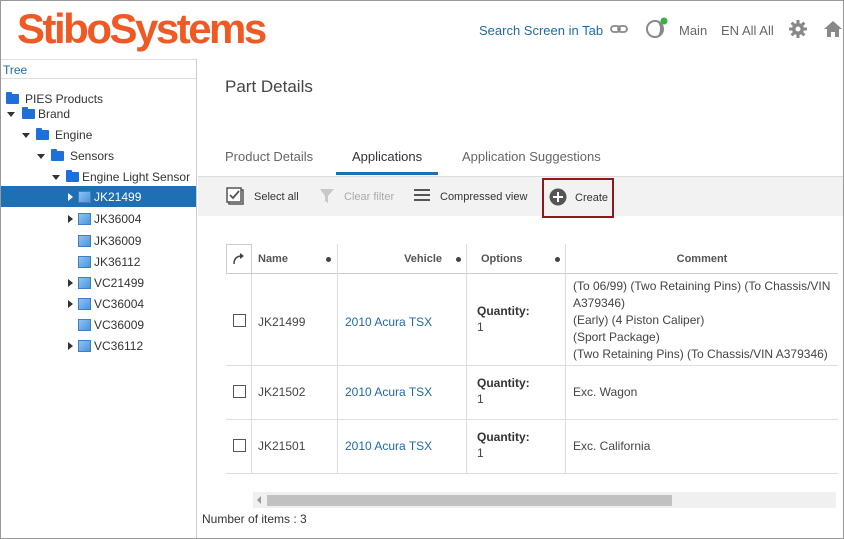  I want to click on column-header-comment: Comment, so click(702, 259).